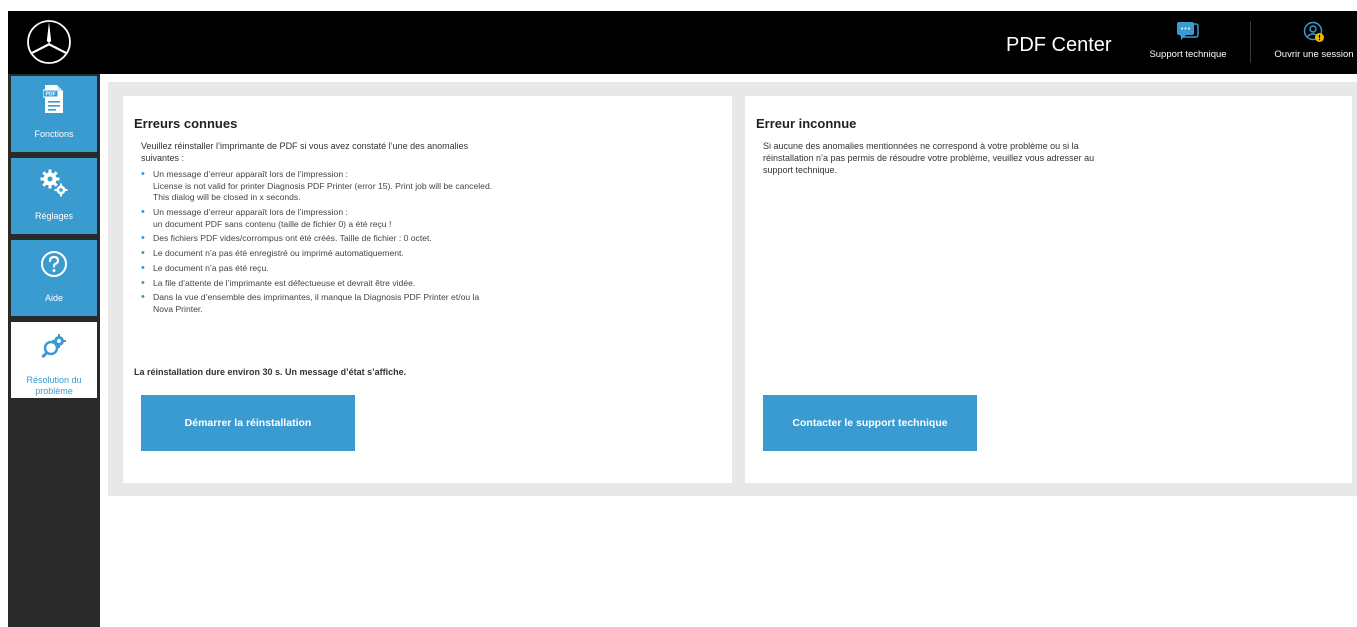 Image resolution: width=1357 pixels, height=627 pixels. Describe the element at coordinates (806, 123) in the screenshot. I see `unknown-error-title: Erreur inconnue` at that location.